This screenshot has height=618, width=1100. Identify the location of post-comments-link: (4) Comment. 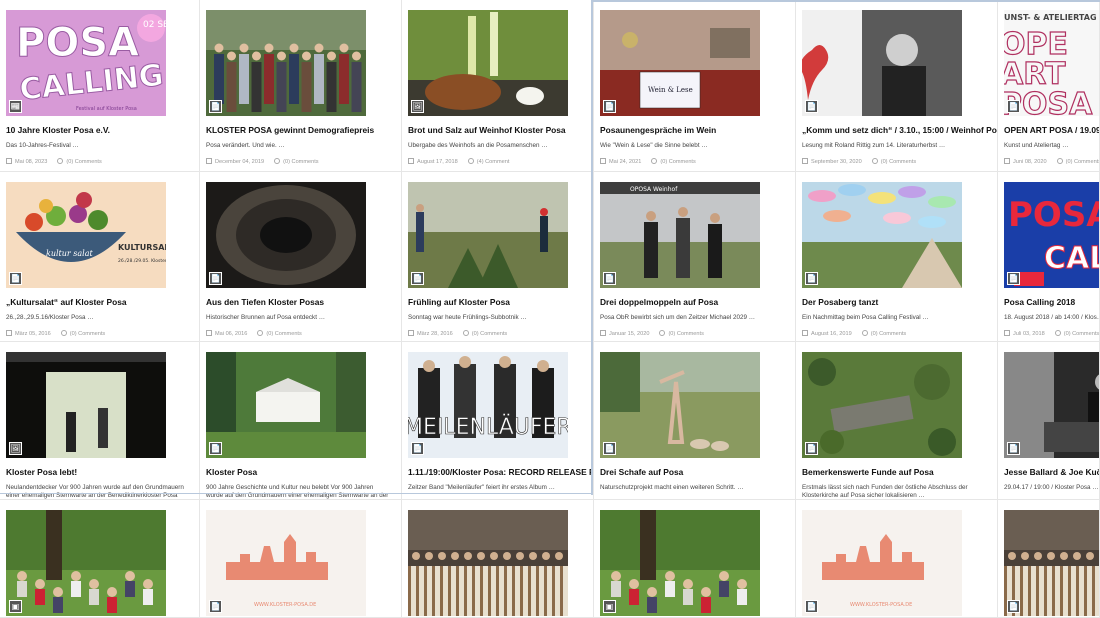
(493, 162).